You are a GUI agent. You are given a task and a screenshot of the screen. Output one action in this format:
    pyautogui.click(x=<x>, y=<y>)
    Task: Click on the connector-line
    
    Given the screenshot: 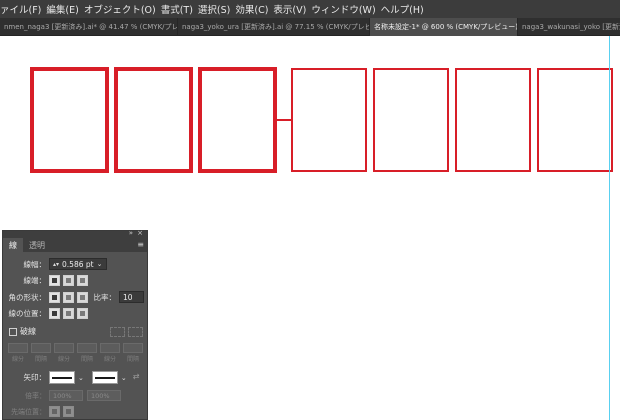 What is the action you would take?
    pyautogui.click(x=284, y=120)
    